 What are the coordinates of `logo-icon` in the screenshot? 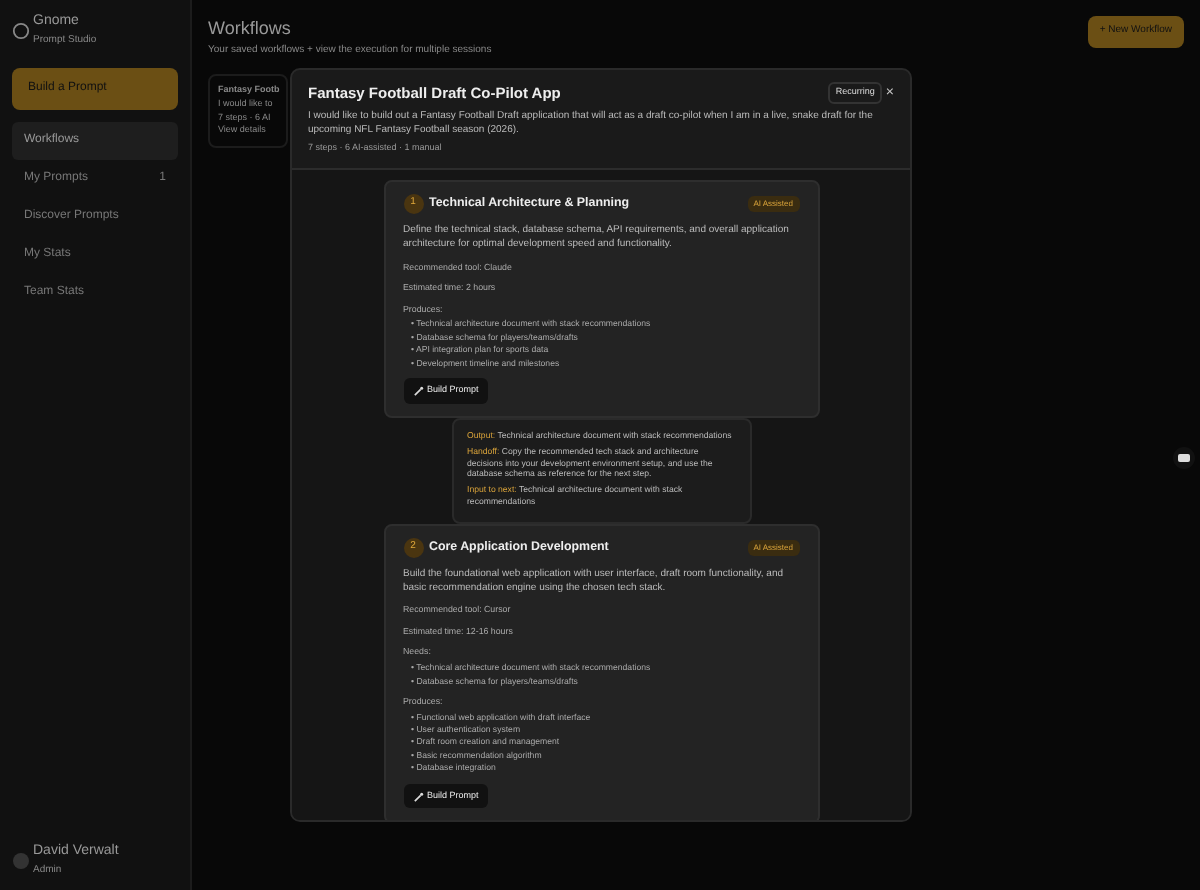 It's located at (21, 30).